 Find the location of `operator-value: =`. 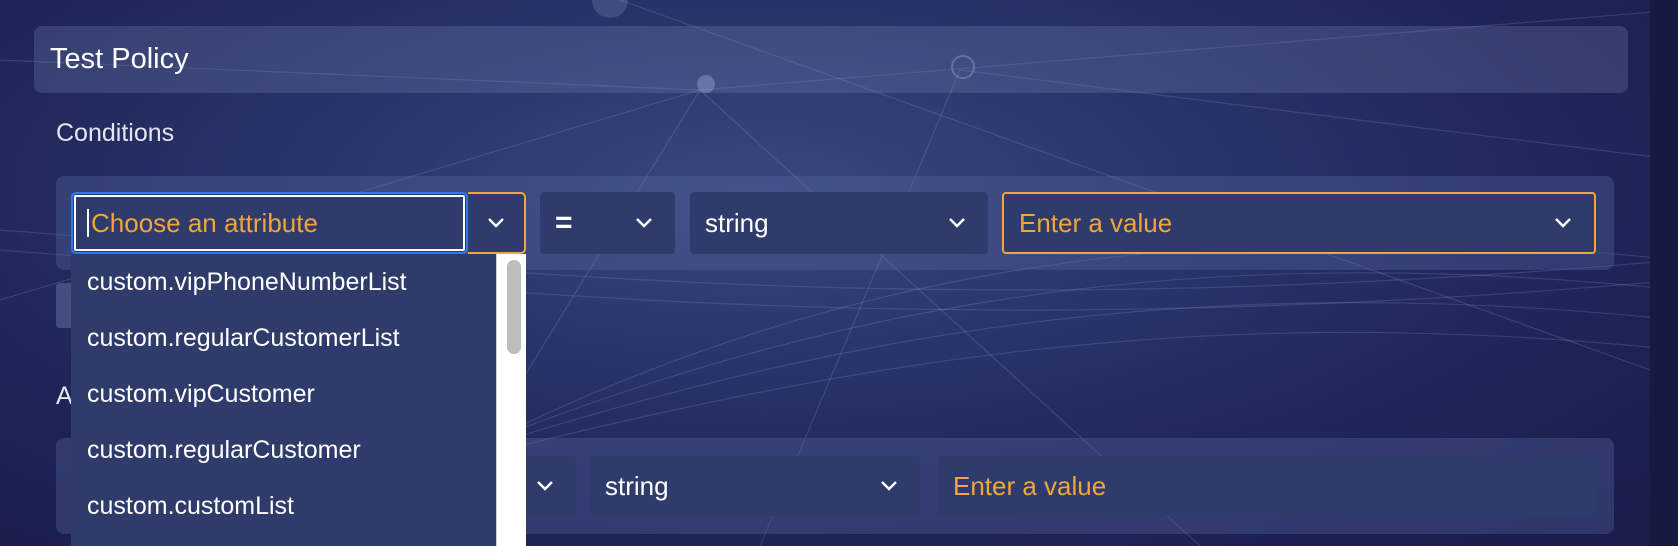

operator-value: = is located at coordinates (564, 222).